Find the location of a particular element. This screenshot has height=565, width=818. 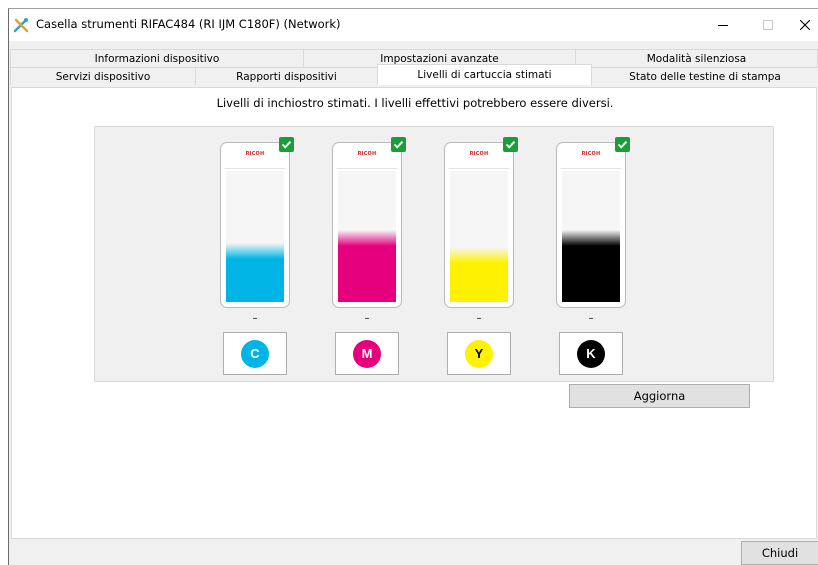

refresh-button: Aggiorna is located at coordinates (659, 396).